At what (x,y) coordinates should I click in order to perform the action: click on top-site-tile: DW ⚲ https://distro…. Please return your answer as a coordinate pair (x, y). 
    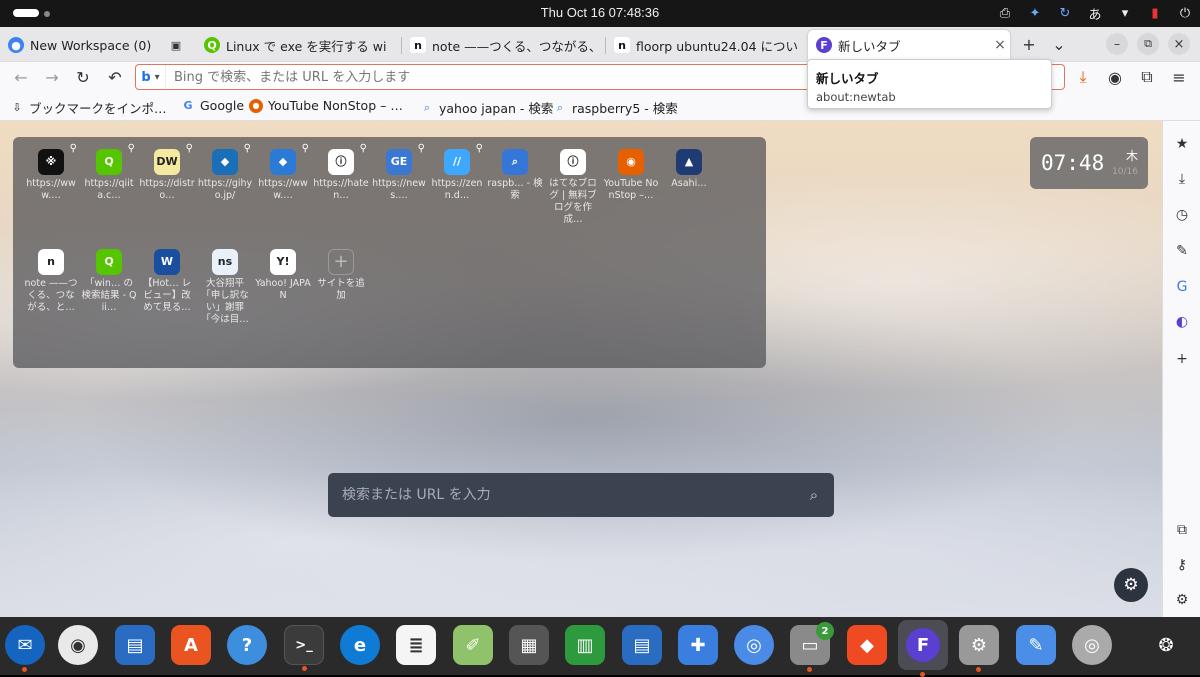
    Looking at the image, I should click on (167, 172).